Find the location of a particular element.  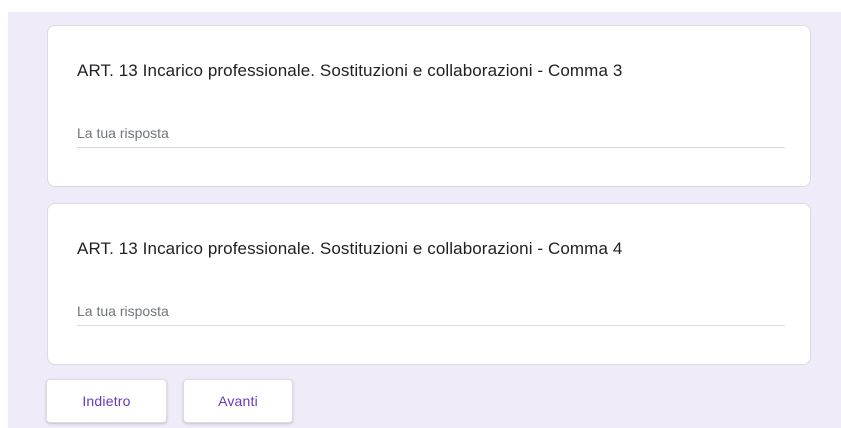

next-button: Avanti is located at coordinates (238, 401).